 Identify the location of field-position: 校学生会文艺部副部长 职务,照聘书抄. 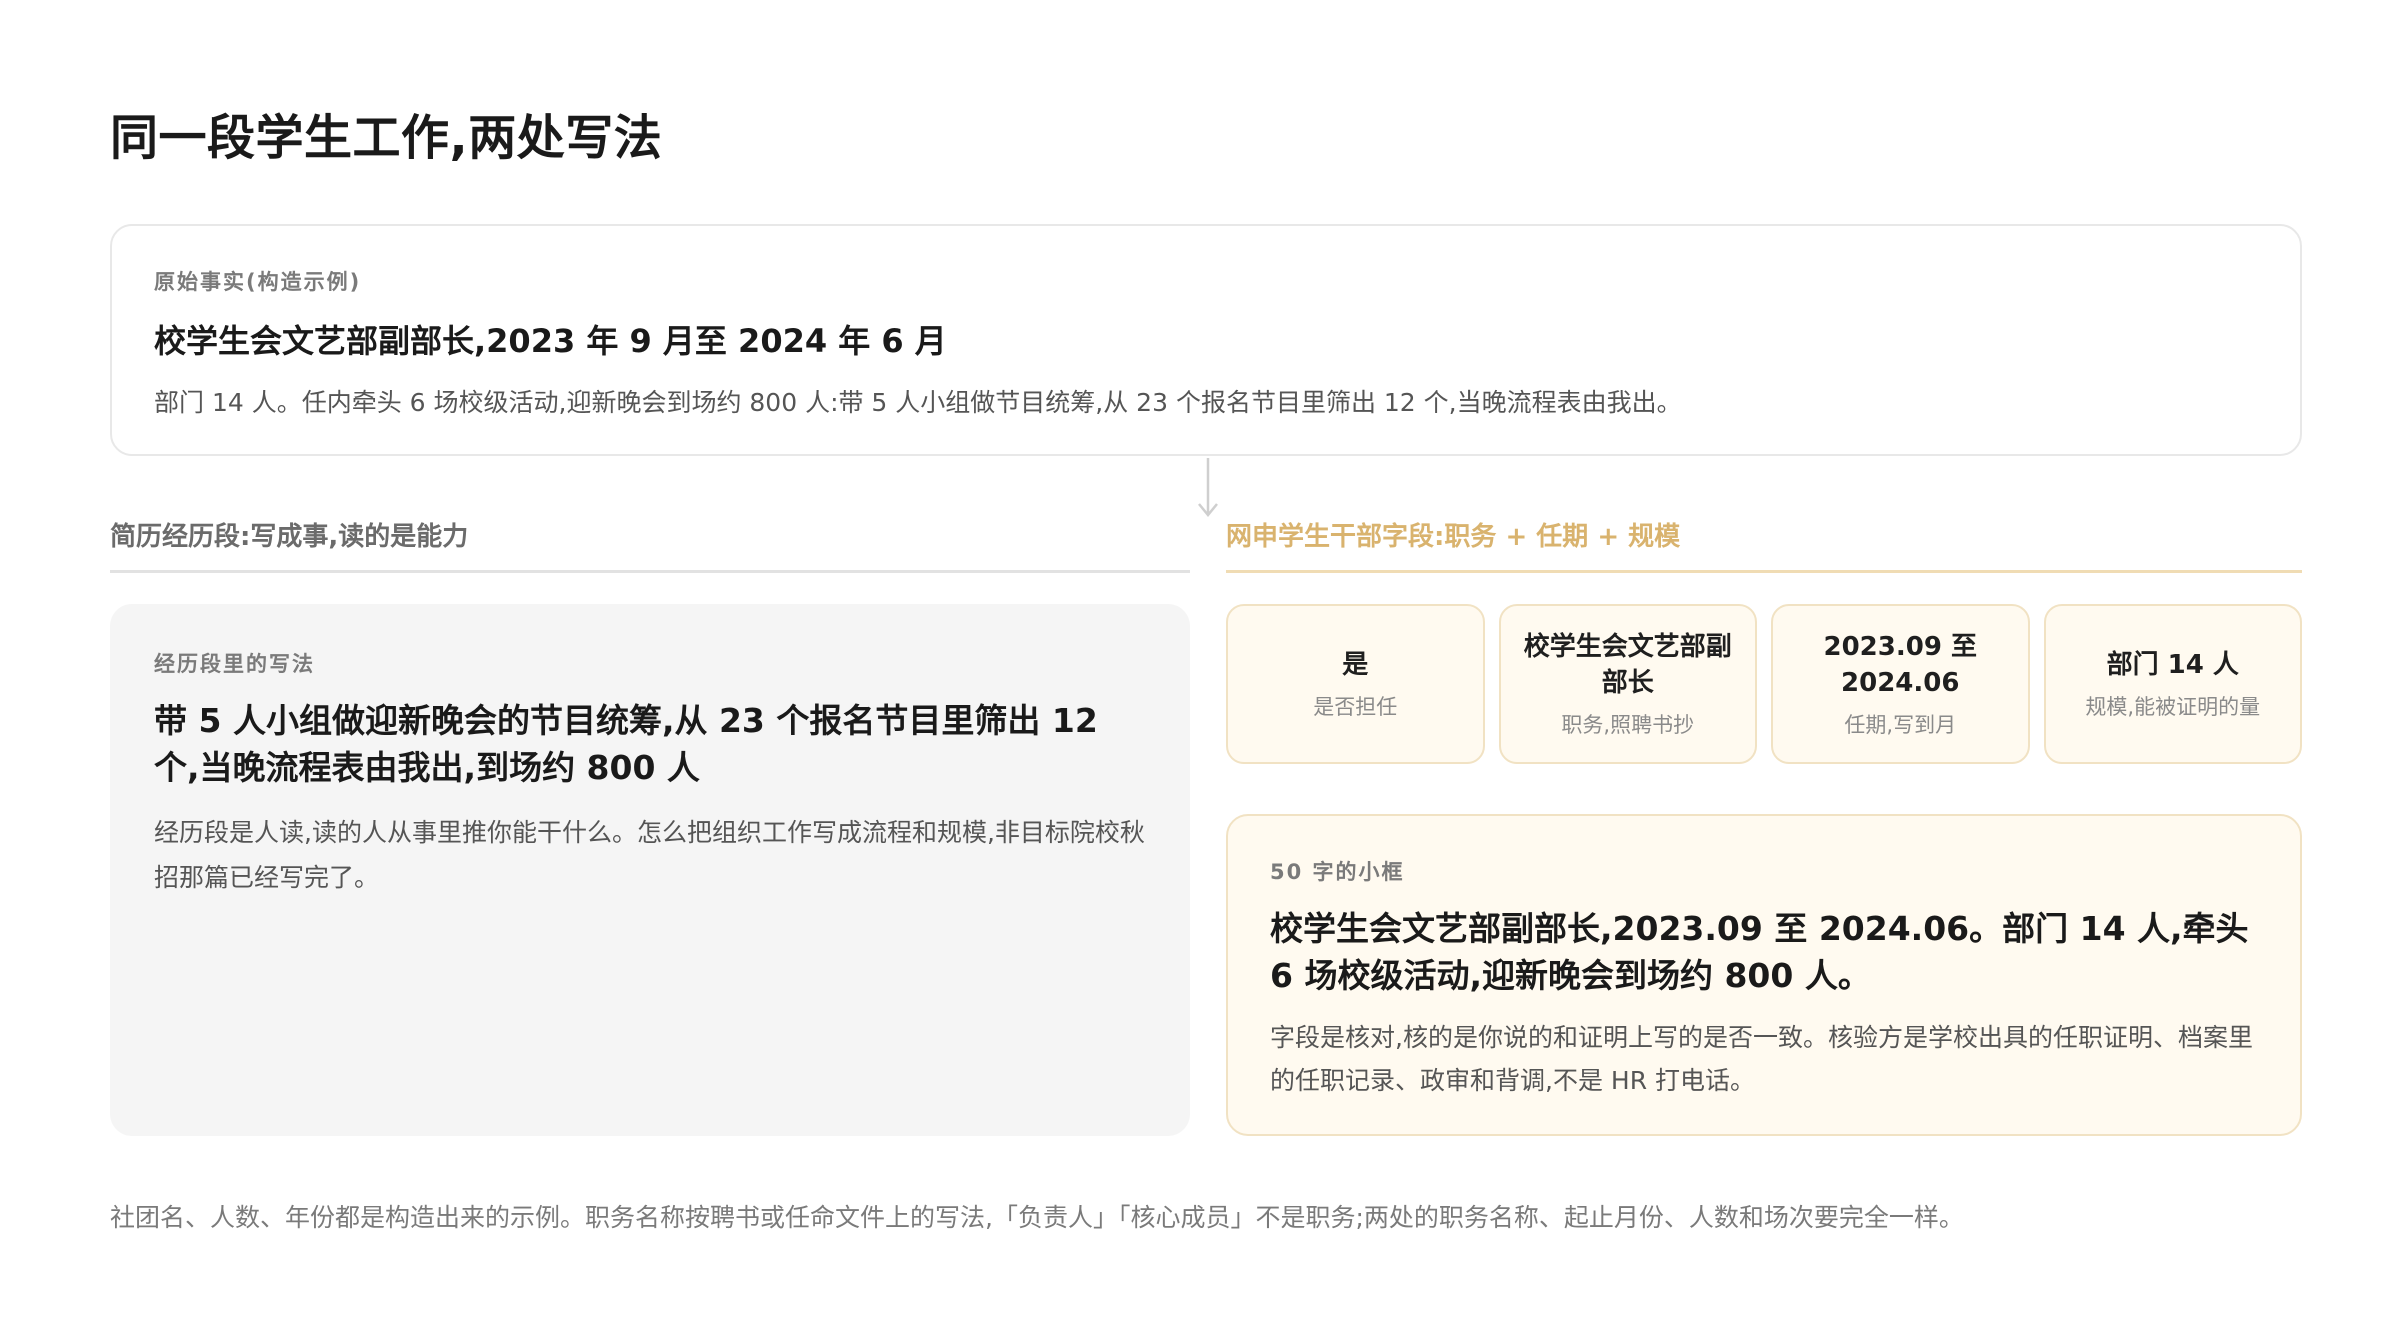
(1627, 684).